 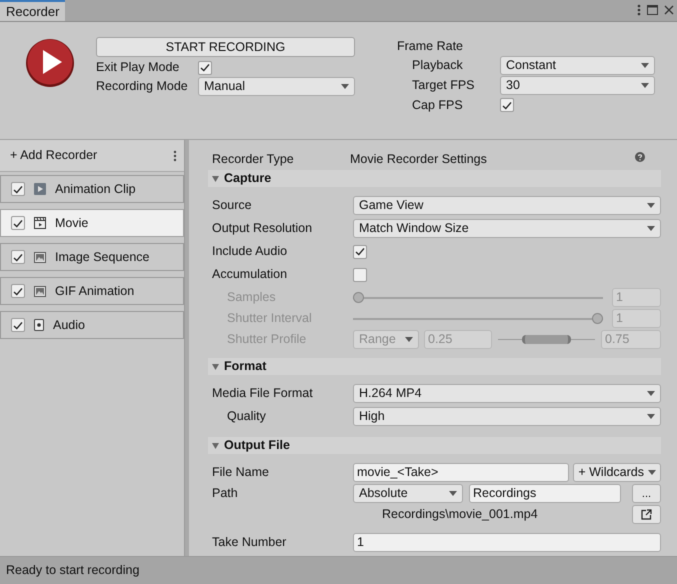 I want to click on recorder-list-item: Audio, so click(x=92, y=325).